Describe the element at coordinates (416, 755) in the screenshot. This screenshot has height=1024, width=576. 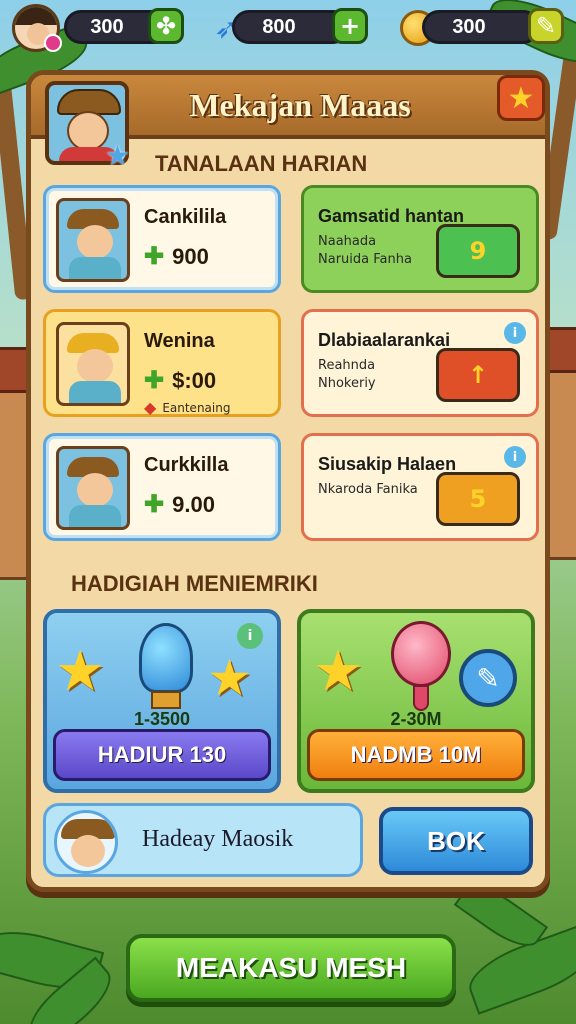
I see `claim-gift-button: NADMB 10M` at that location.